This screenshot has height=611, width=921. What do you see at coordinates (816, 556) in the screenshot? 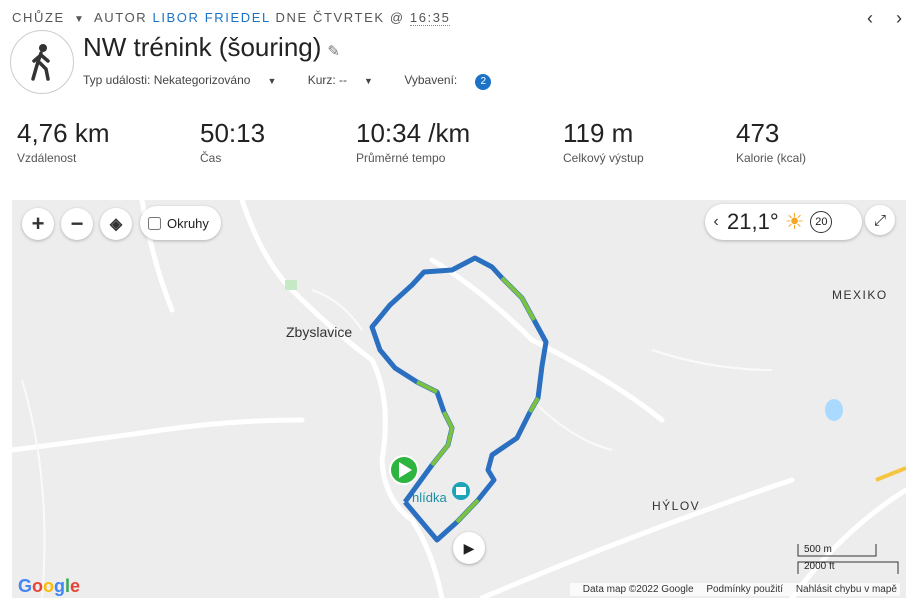
I see `scale-bar: 500 m 2000 ft` at bounding box center [816, 556].